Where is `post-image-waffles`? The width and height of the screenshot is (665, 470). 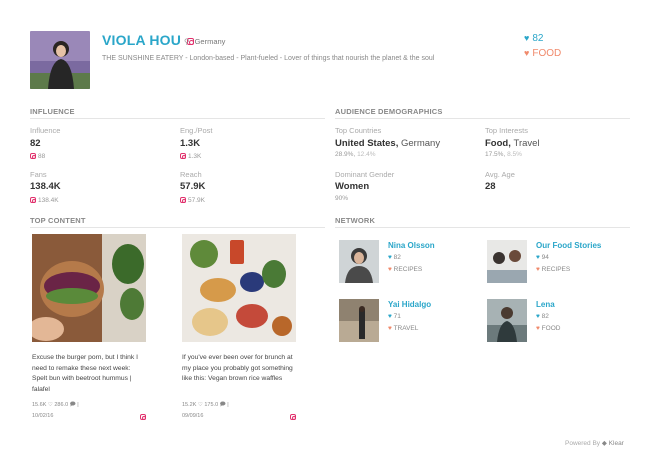 post-image-waffles is located at coordinates (239, 288).